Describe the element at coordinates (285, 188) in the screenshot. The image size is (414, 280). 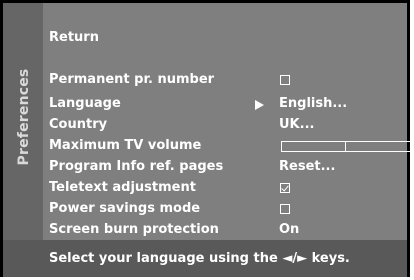
I see `teletext-adjustment-checkbox` at that location.